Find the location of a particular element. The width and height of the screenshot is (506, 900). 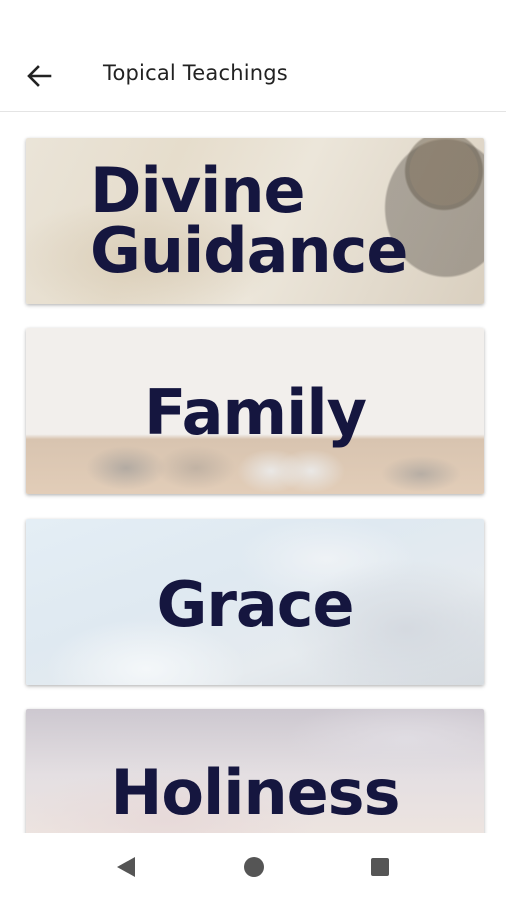

page-title: Topical Teachings is located at coordinates (195, 73).